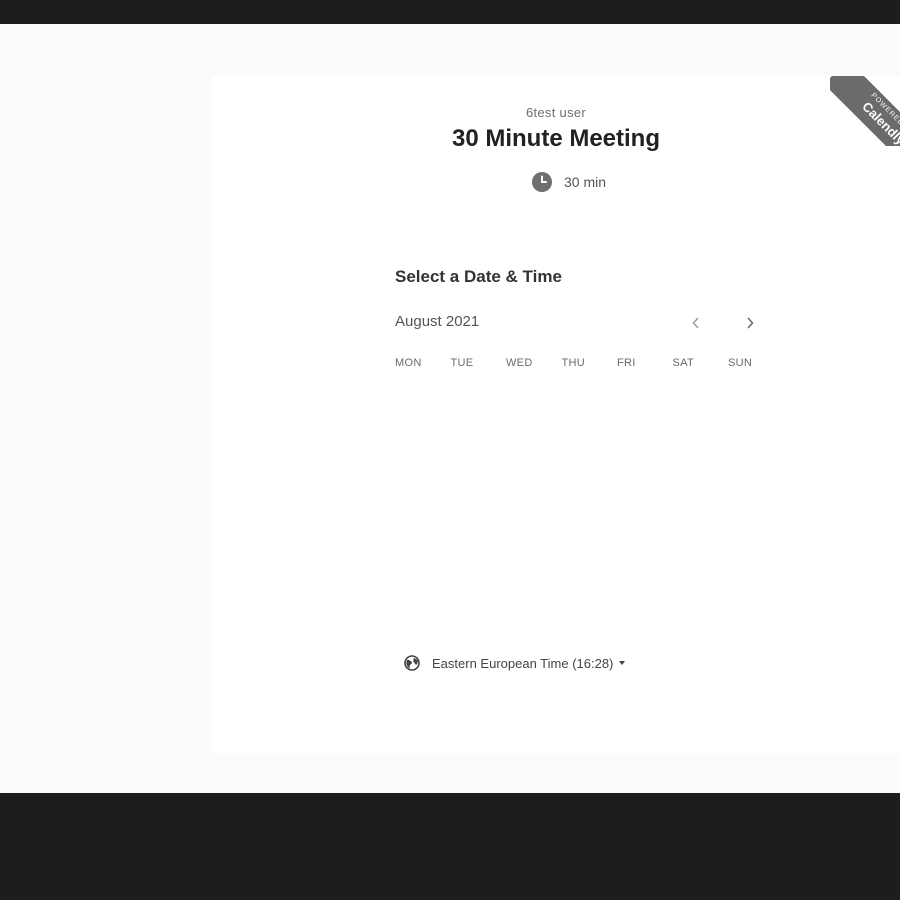  I want to click on weekday-label: MON, so click(408, 363).